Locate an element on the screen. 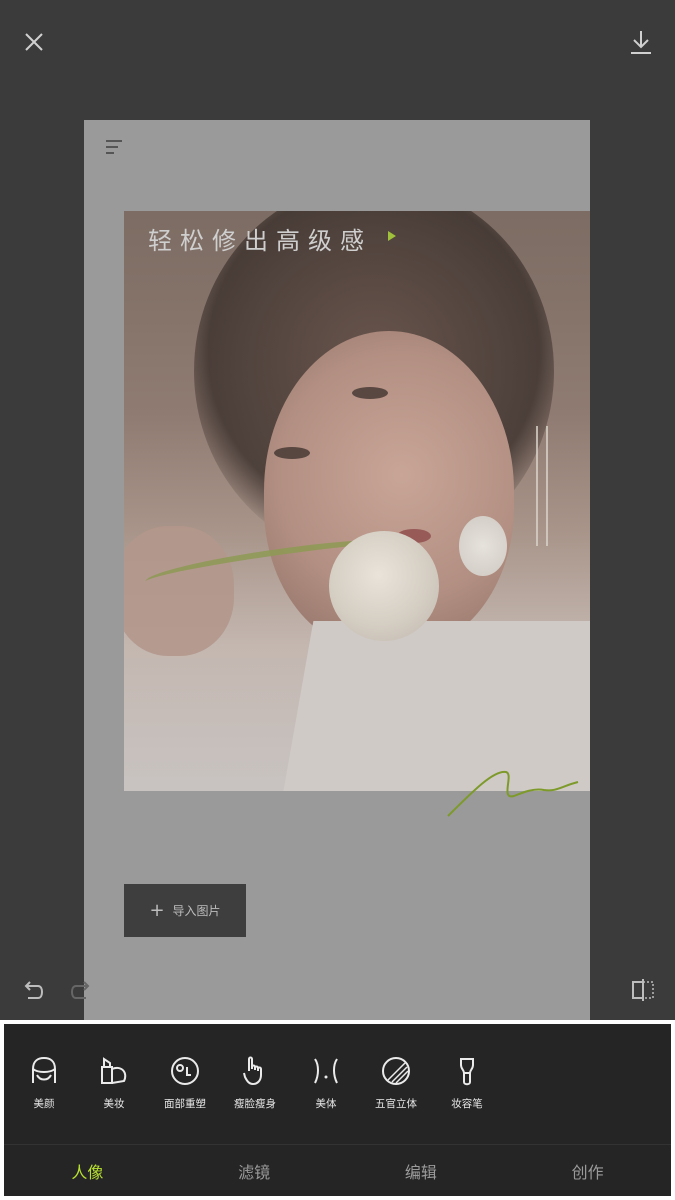 The width and height of the screenshot is (675, 1200). bottom-tabs: 人像 滤镜 编辑 创作 is located at coordinates (337, 1170).